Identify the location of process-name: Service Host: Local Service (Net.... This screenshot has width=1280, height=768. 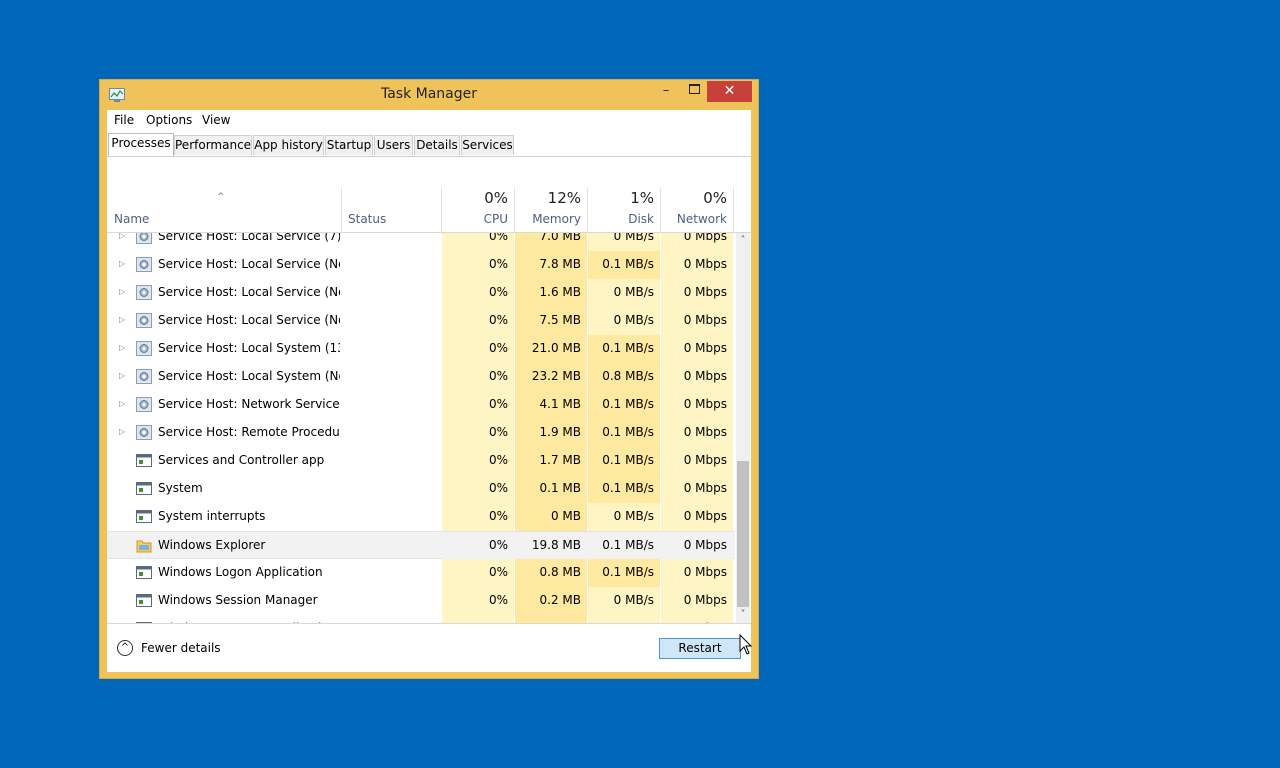
(249, 264).